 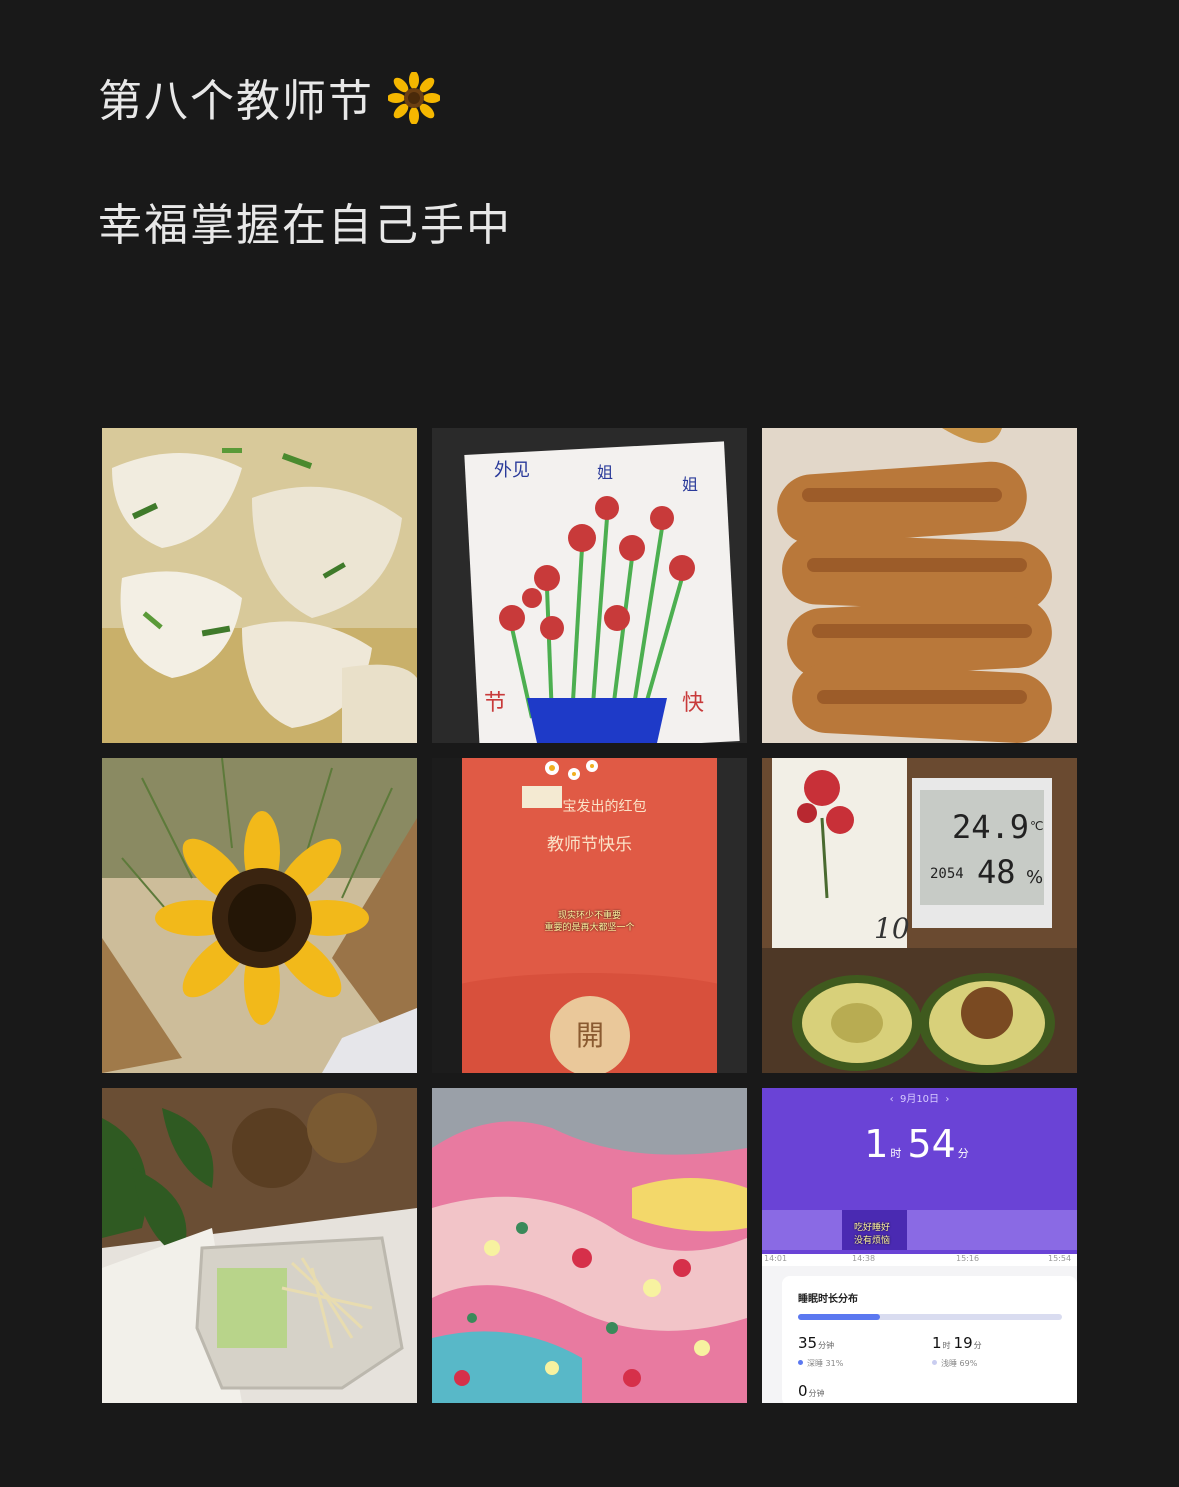 I want to click on photo-red-envelope: 宝发出的红包 教师节快乐 现实环少不重要 重要的是再大都坚一个 開, so click(x=589, y=915).